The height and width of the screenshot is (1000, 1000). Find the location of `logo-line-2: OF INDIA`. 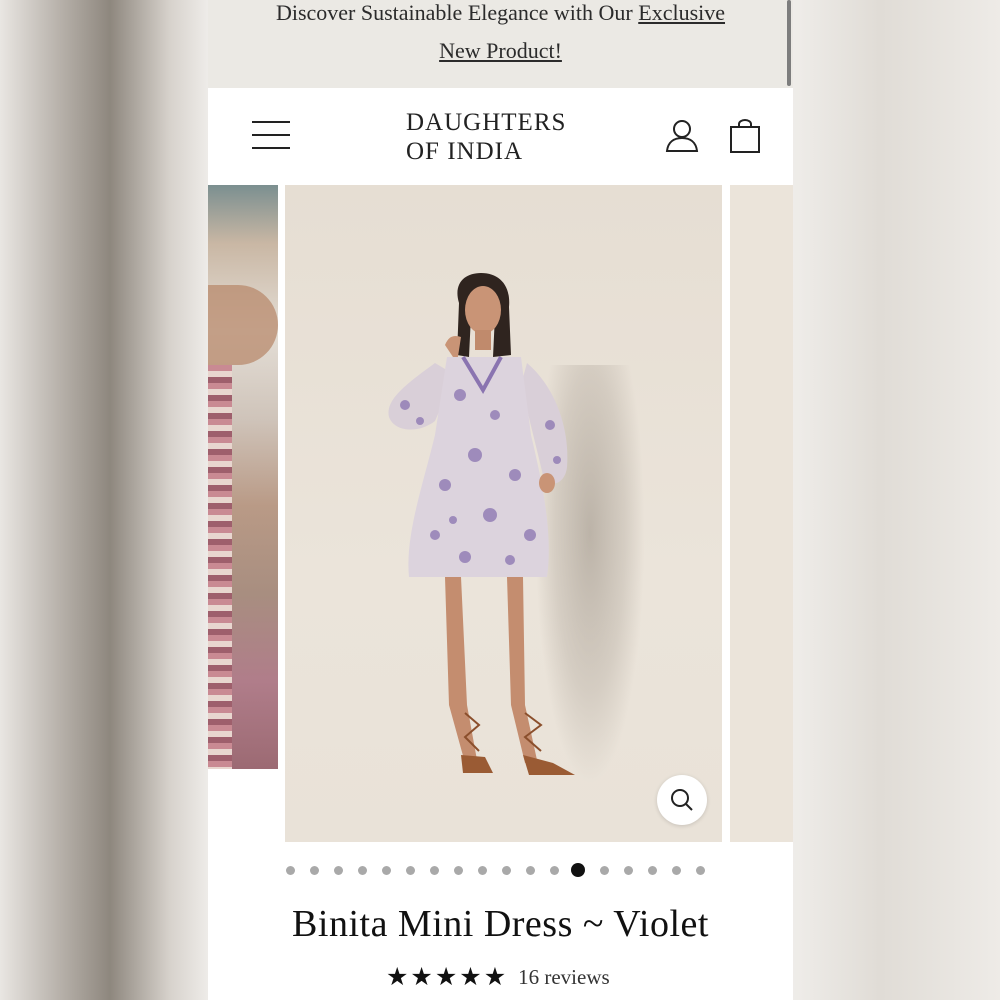

logo-line-2: OF INDIA is located at coordinates (465, 151).